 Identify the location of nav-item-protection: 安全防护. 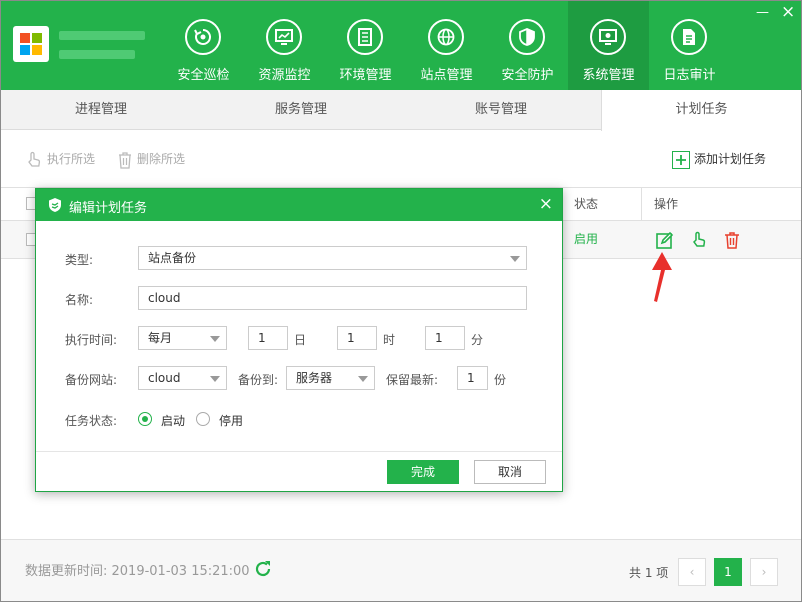
(527, 45).